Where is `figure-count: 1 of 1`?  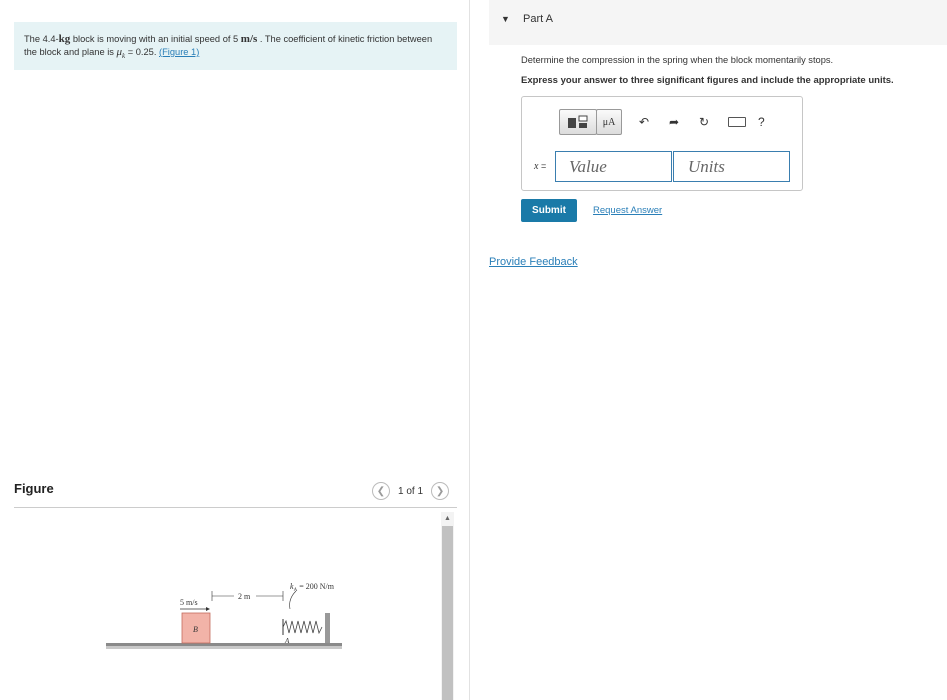
figure-count: 1 of 1 is located at coordinates (411, 491).